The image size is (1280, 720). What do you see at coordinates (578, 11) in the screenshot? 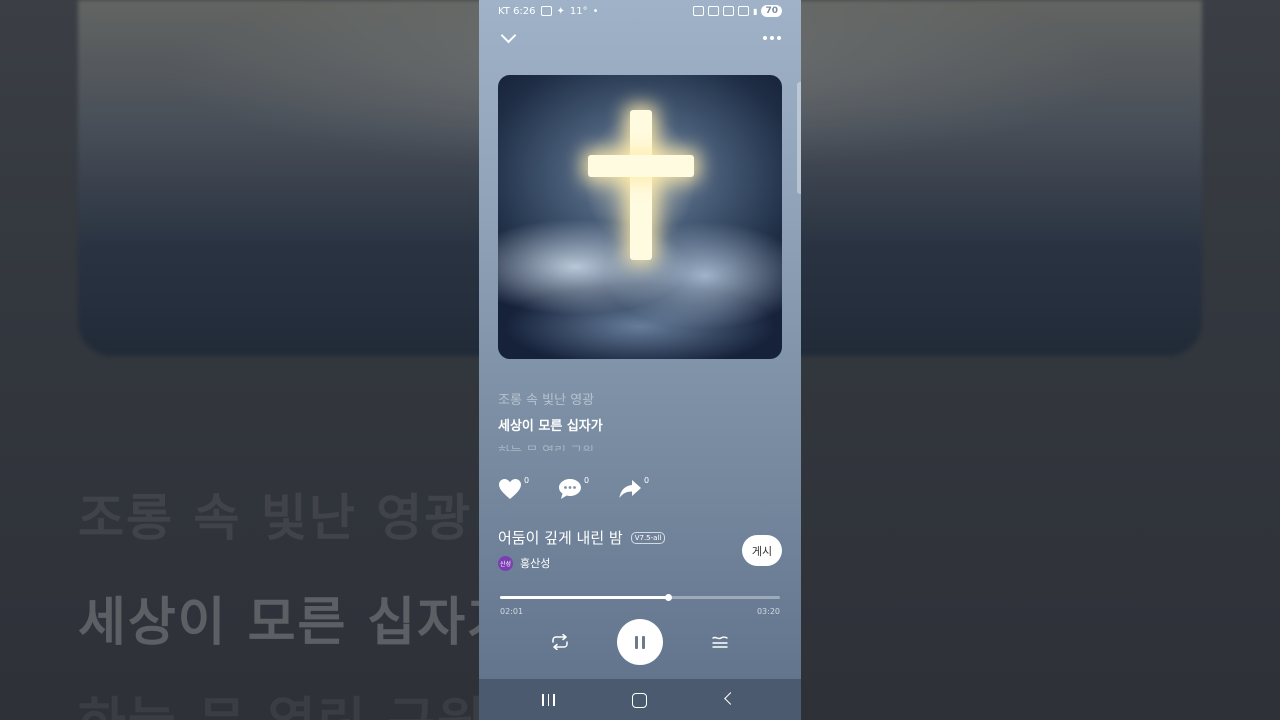
I see `status-extra: 11°` at bounding box center [578, 11].